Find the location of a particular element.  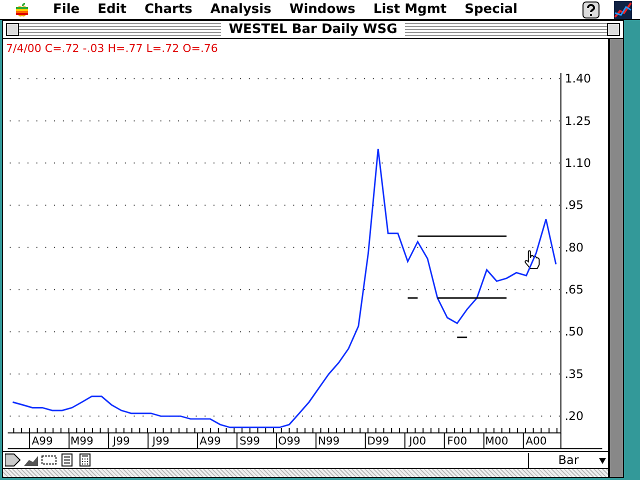

close-box is located at coordinates (12, 29).